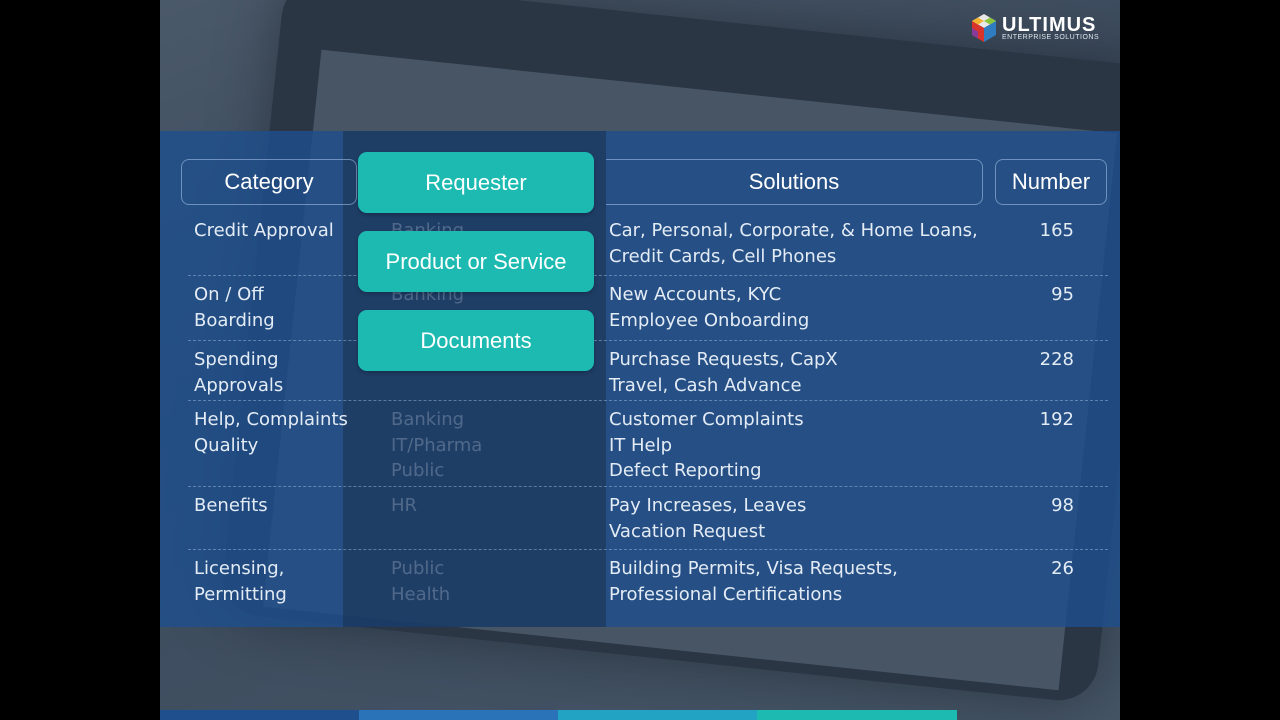  What do you see at coordinates (1062, 505) in the screenshot?
I see `row5-number: 98` at bounding box center [1062, 505].